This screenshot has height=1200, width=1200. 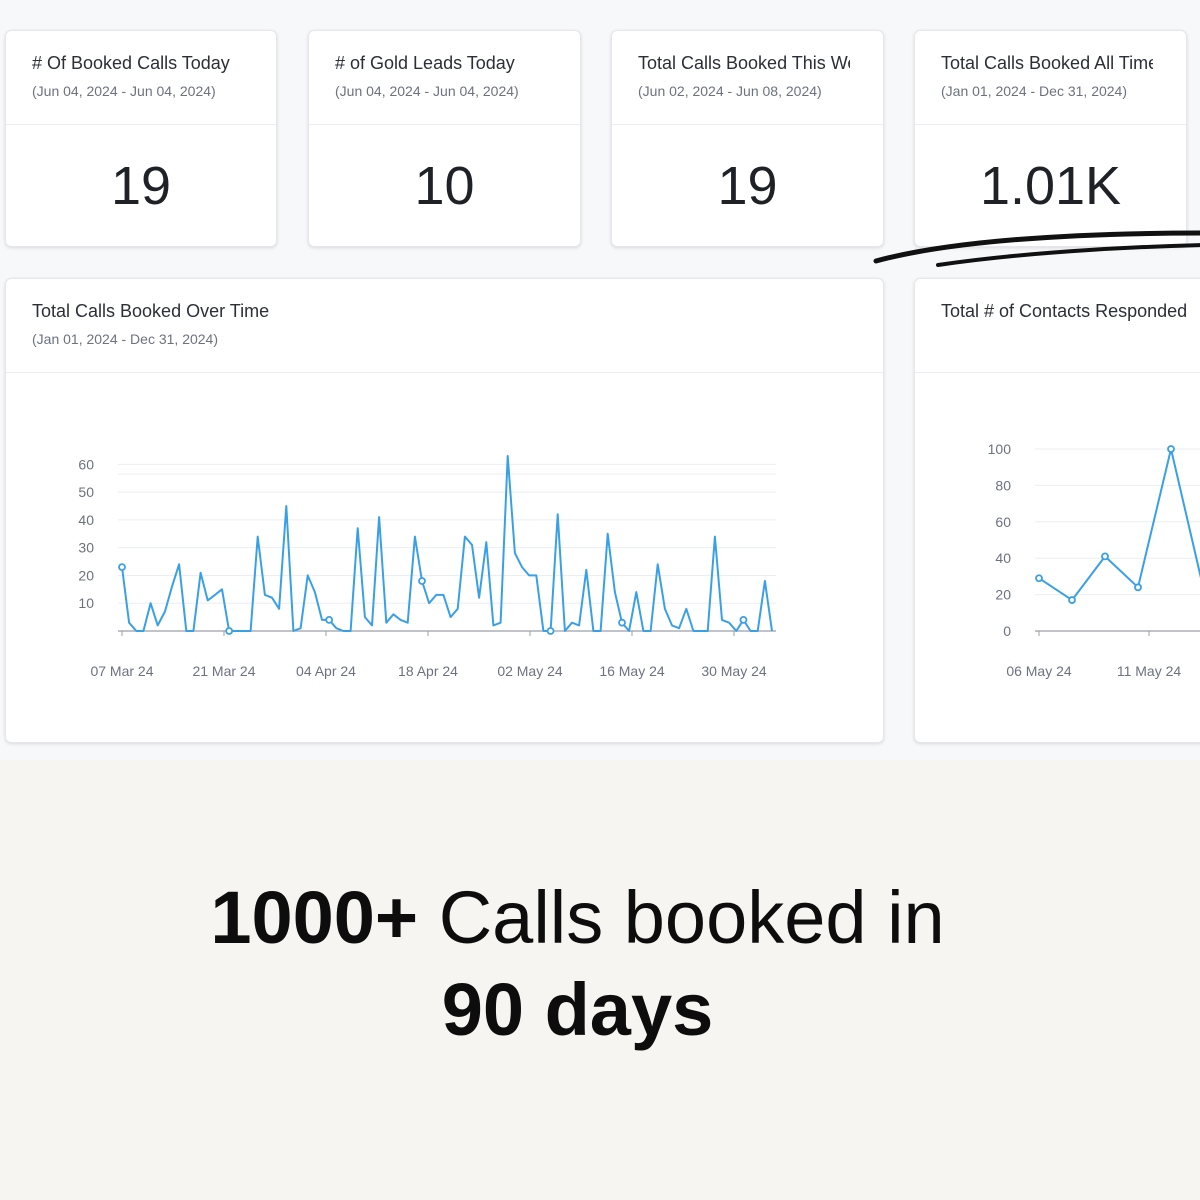 What do you see at coordinates (1039, 671) in the screenshot?
I see `x-tick-label: 06 May 24` at bounding box center [1039, 671].